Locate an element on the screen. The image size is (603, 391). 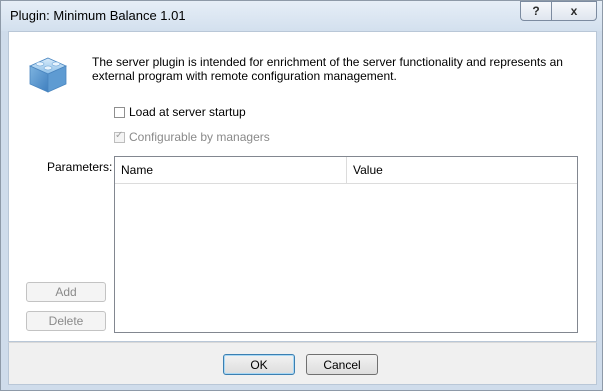
configurable-by-managers-row: ✓ Configurable by managers is located at coordinates (192, 137).